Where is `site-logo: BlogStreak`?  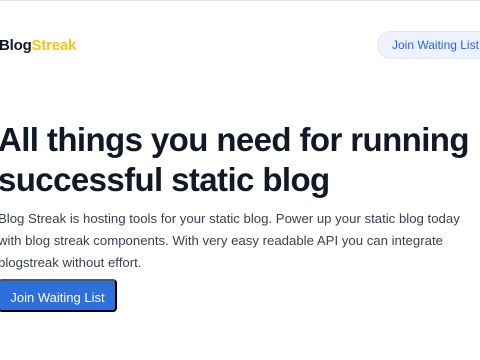
site-logo: BlogStreak is located at coordinates (38, 46).